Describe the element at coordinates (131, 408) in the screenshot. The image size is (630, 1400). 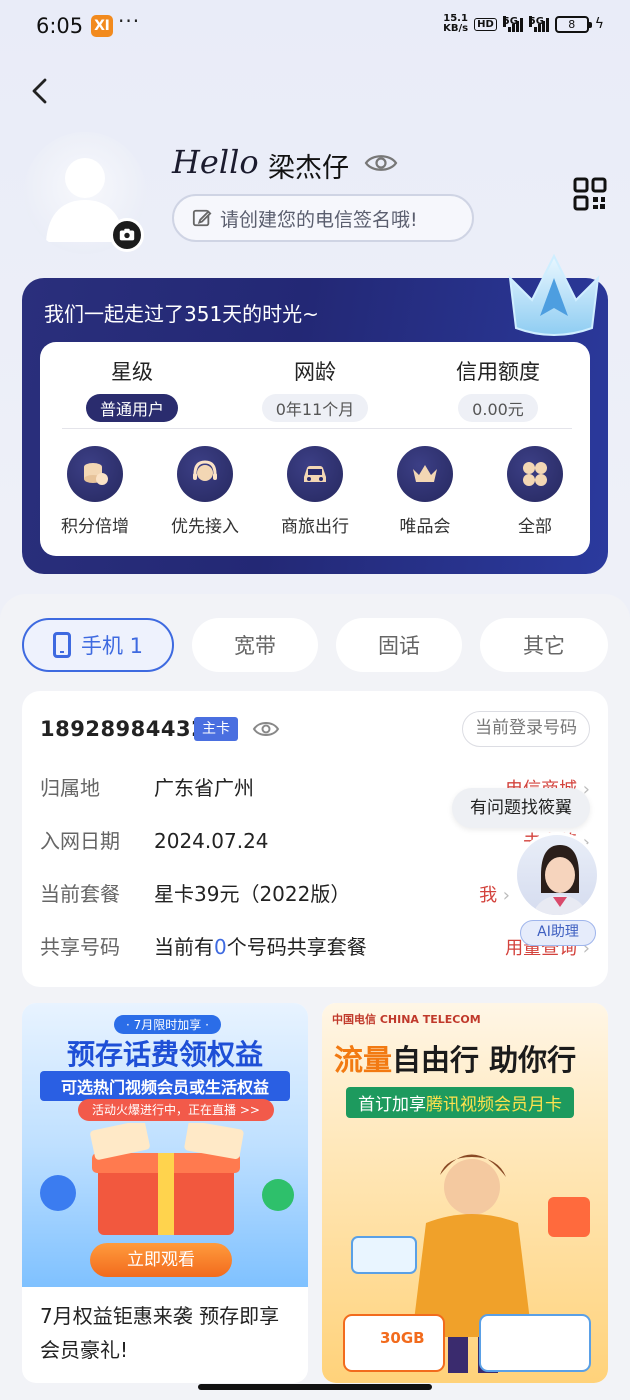
I see `star-level-value: 普通用户` at that location.